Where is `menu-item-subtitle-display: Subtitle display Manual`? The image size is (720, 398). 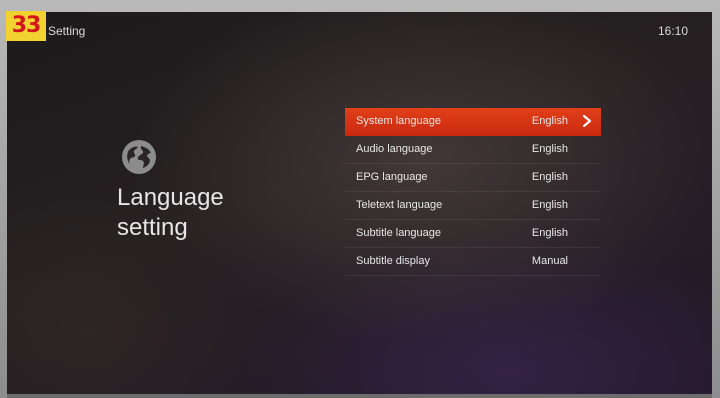
menu-item-subtitle-display: Subtitle display Manual is located at coordinates (473, 262).